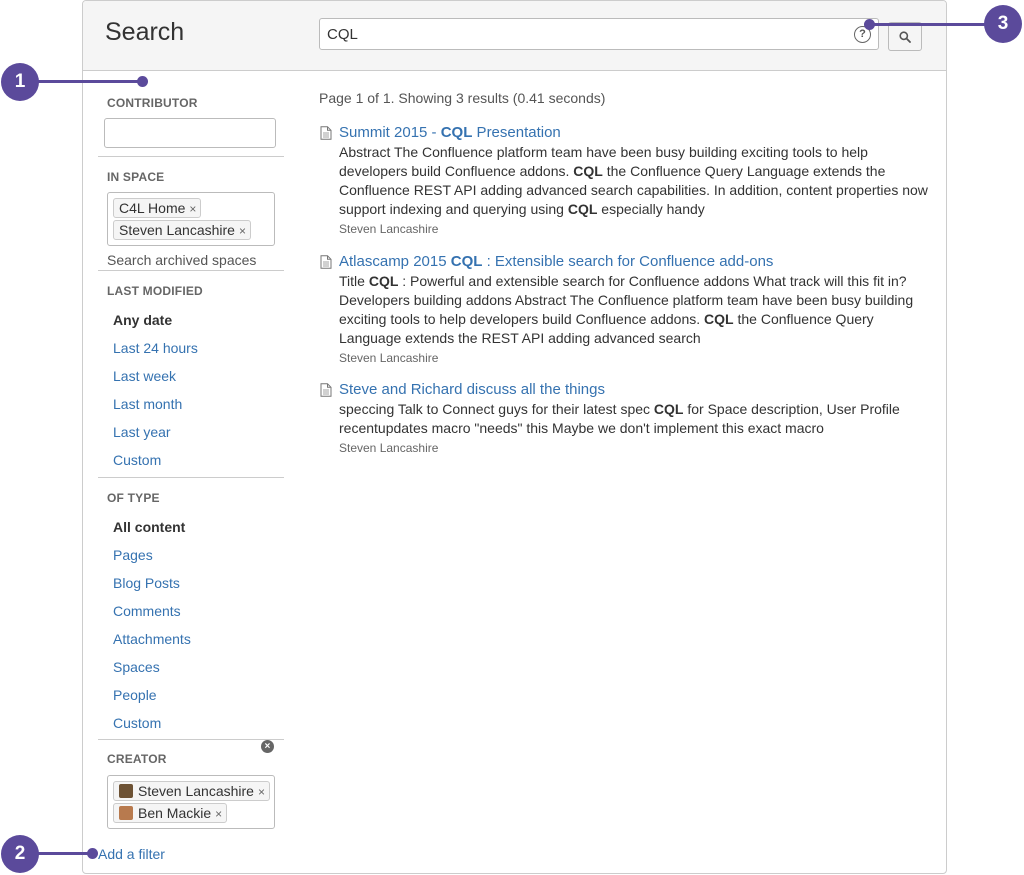 The image size is (1024, 875). Describe the element at coordinates (191, 791) in the screenshot. I see `creator-chip: Steven Lancashire ×` at that location.